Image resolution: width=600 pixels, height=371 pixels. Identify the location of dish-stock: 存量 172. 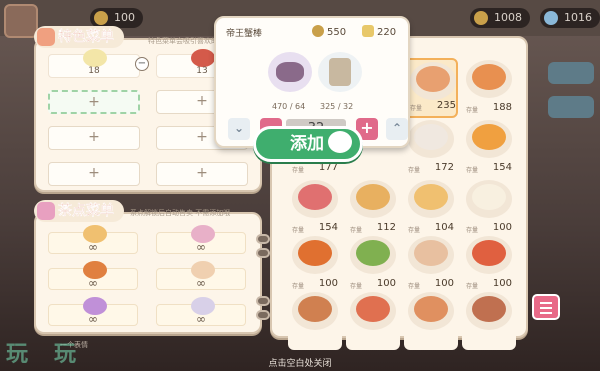
(431, 169).